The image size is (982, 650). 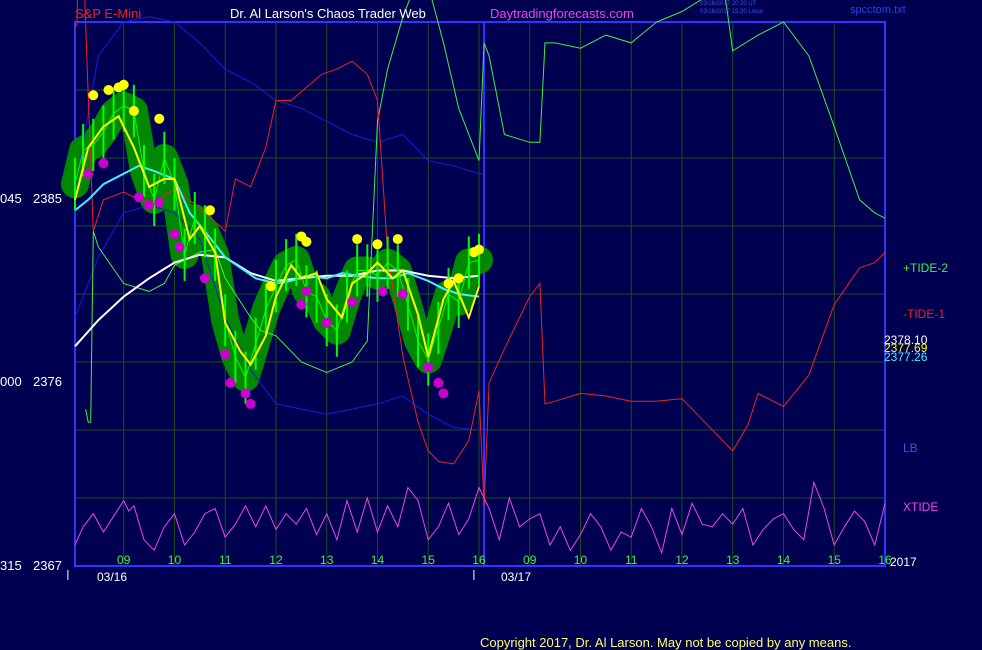 I want to click on timestamp-ut: 03/16/2017 20:20 UT, so click(x=728, y=4).